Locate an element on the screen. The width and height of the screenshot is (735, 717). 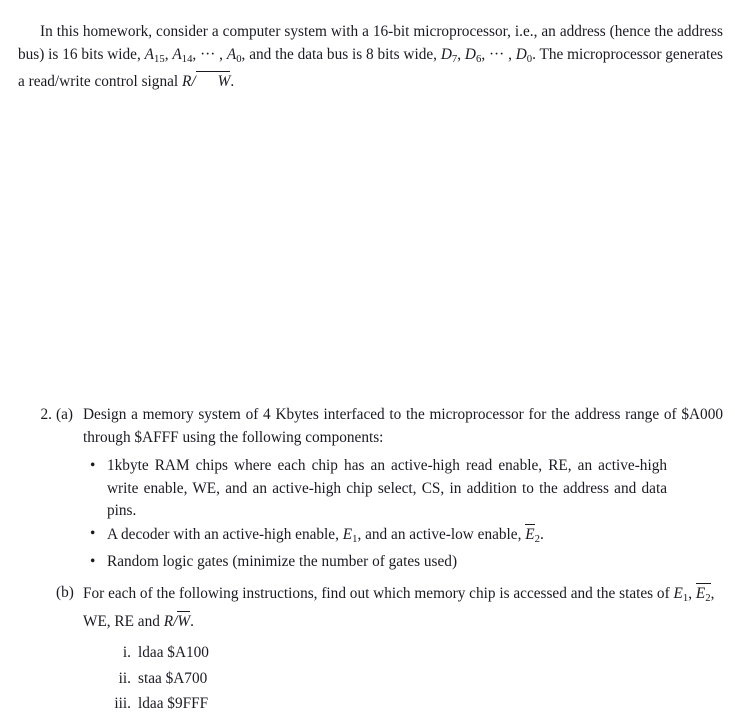
instruction-text-iii: ldaa $9FFF is located at coordinates (173, 704).